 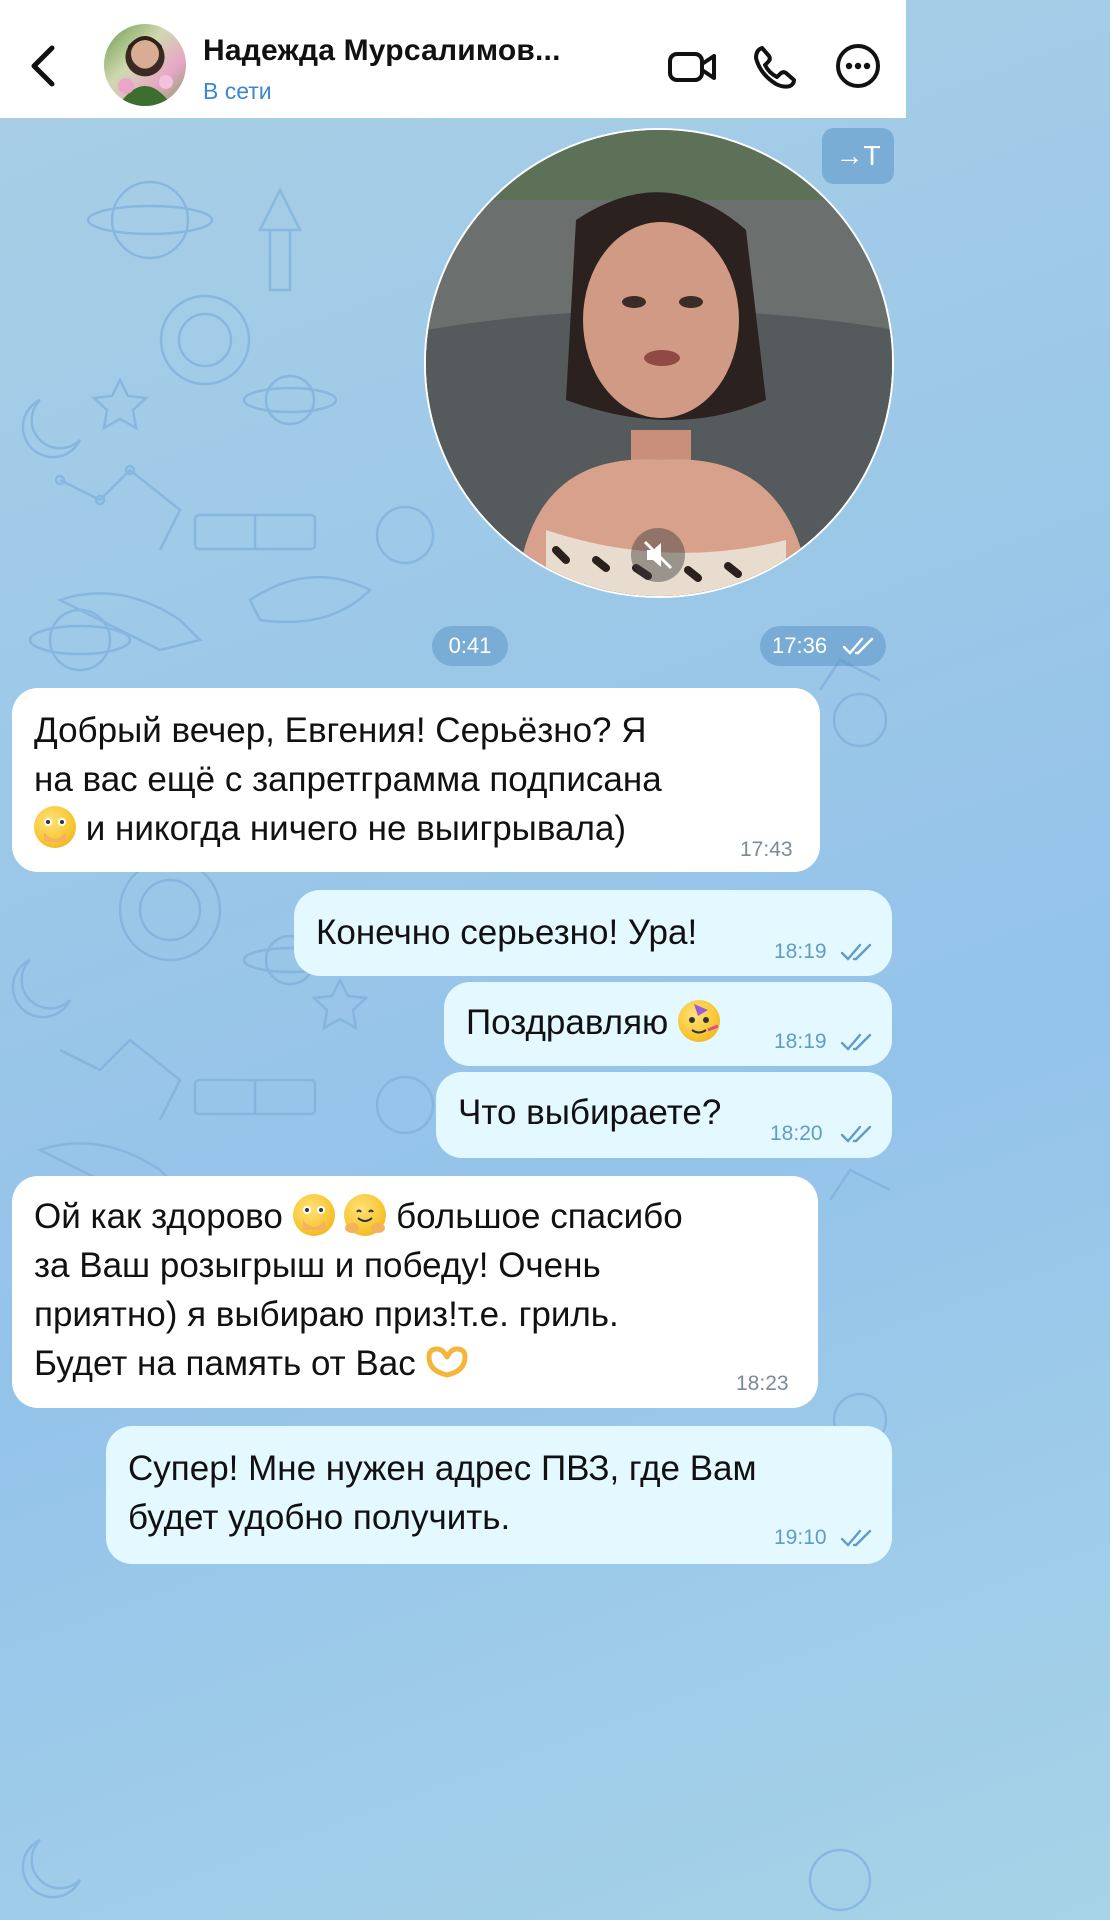 I want to click on party-face-emoji-icon, so click(x=699, y=1021).